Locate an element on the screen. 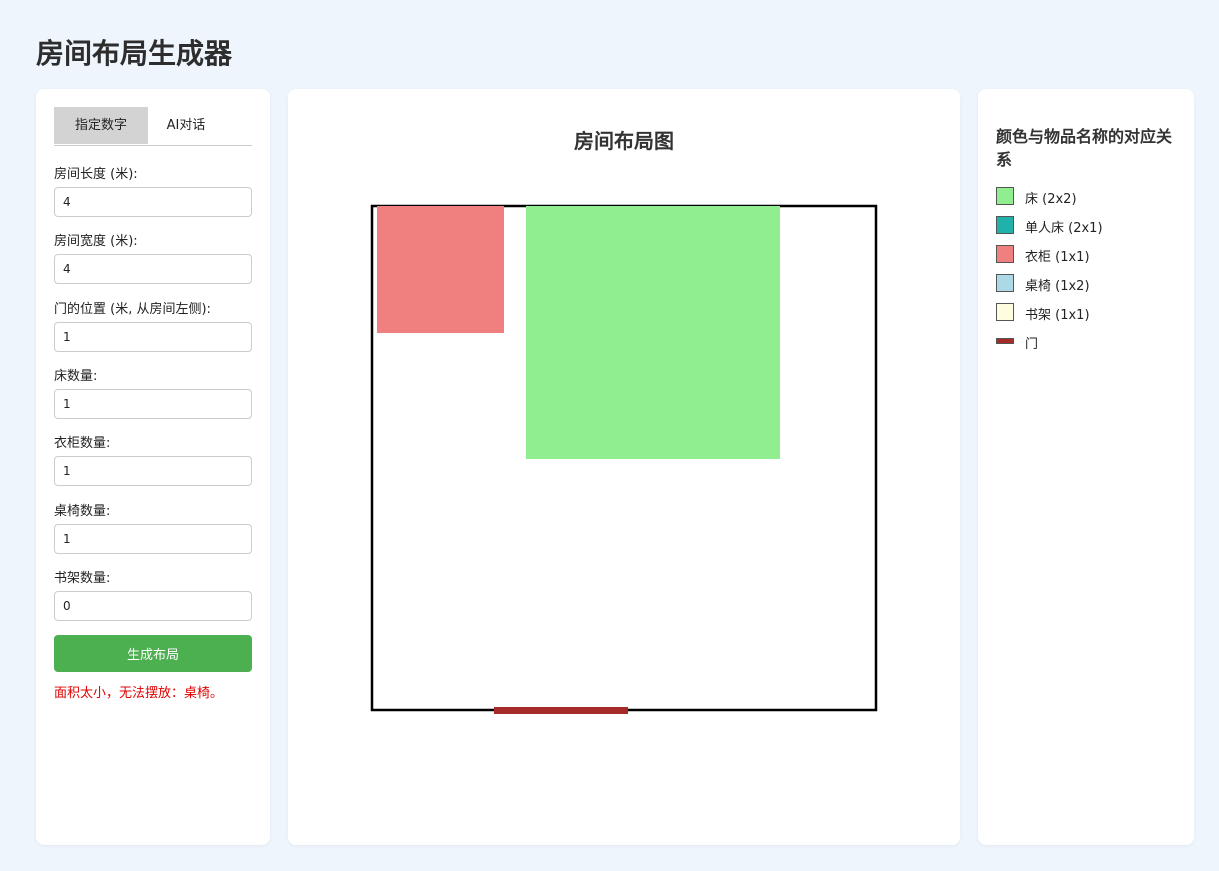 Image resolution: width=1219 pixels, height=871 pixels. wardrobe-swatch-icon is located at coordinates (1005, 254).